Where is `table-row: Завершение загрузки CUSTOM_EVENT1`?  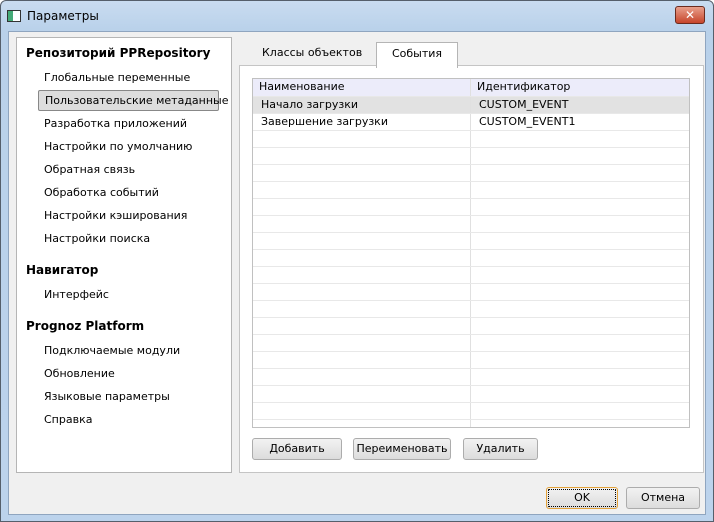
table-row: Завершение загрузки CUSTOM_EVENT1 is located at coordinates (471, 122).